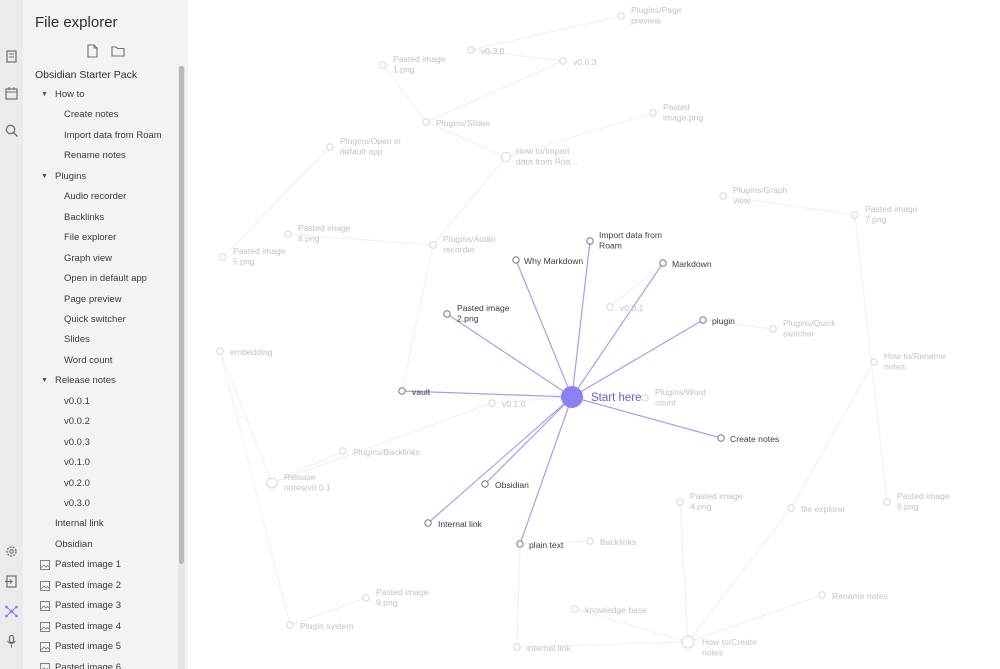 The width and height of the screenshot is (1000, 669). Describe the element at coordinates (760, 195) in the screenshot. I see `graph-node-label: Plugins/Graph view` at that location.